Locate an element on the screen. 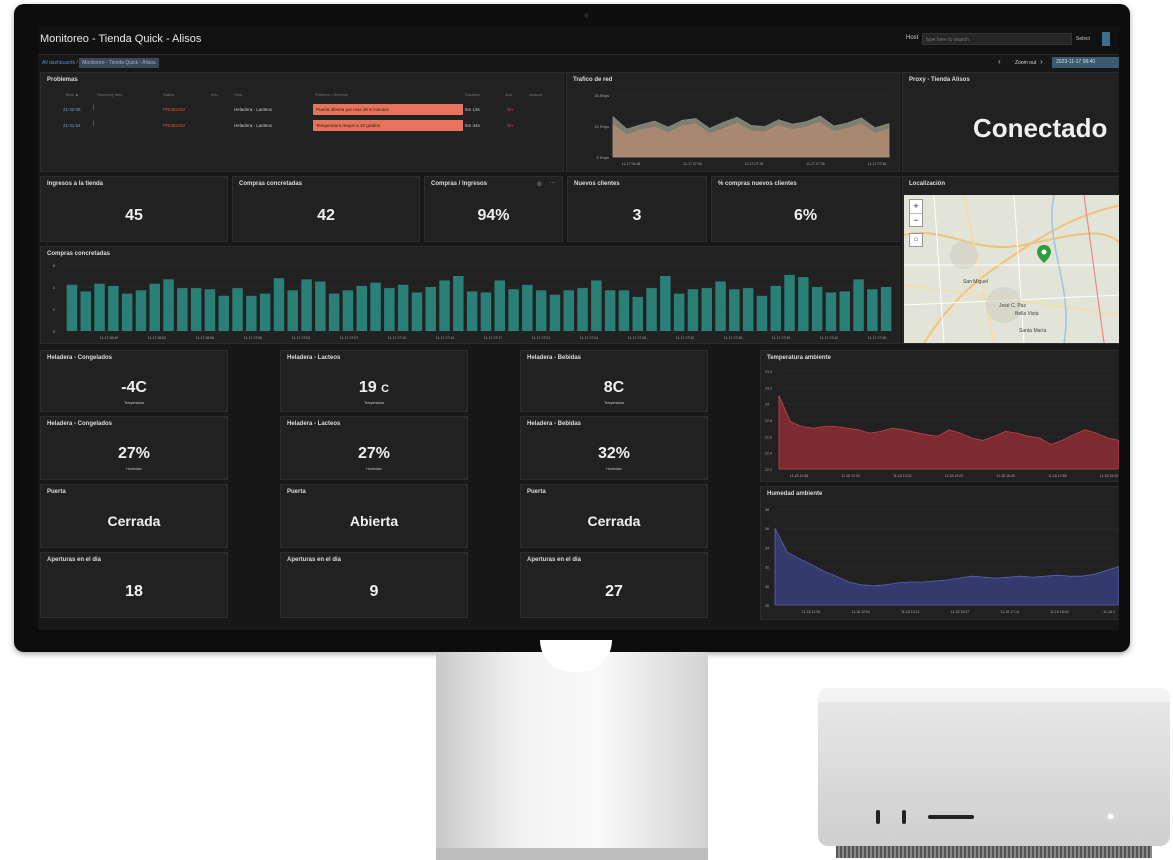 This screenshot has width=1173, height=860. time-forward-icon: › is located at coordinates (1041, 61).